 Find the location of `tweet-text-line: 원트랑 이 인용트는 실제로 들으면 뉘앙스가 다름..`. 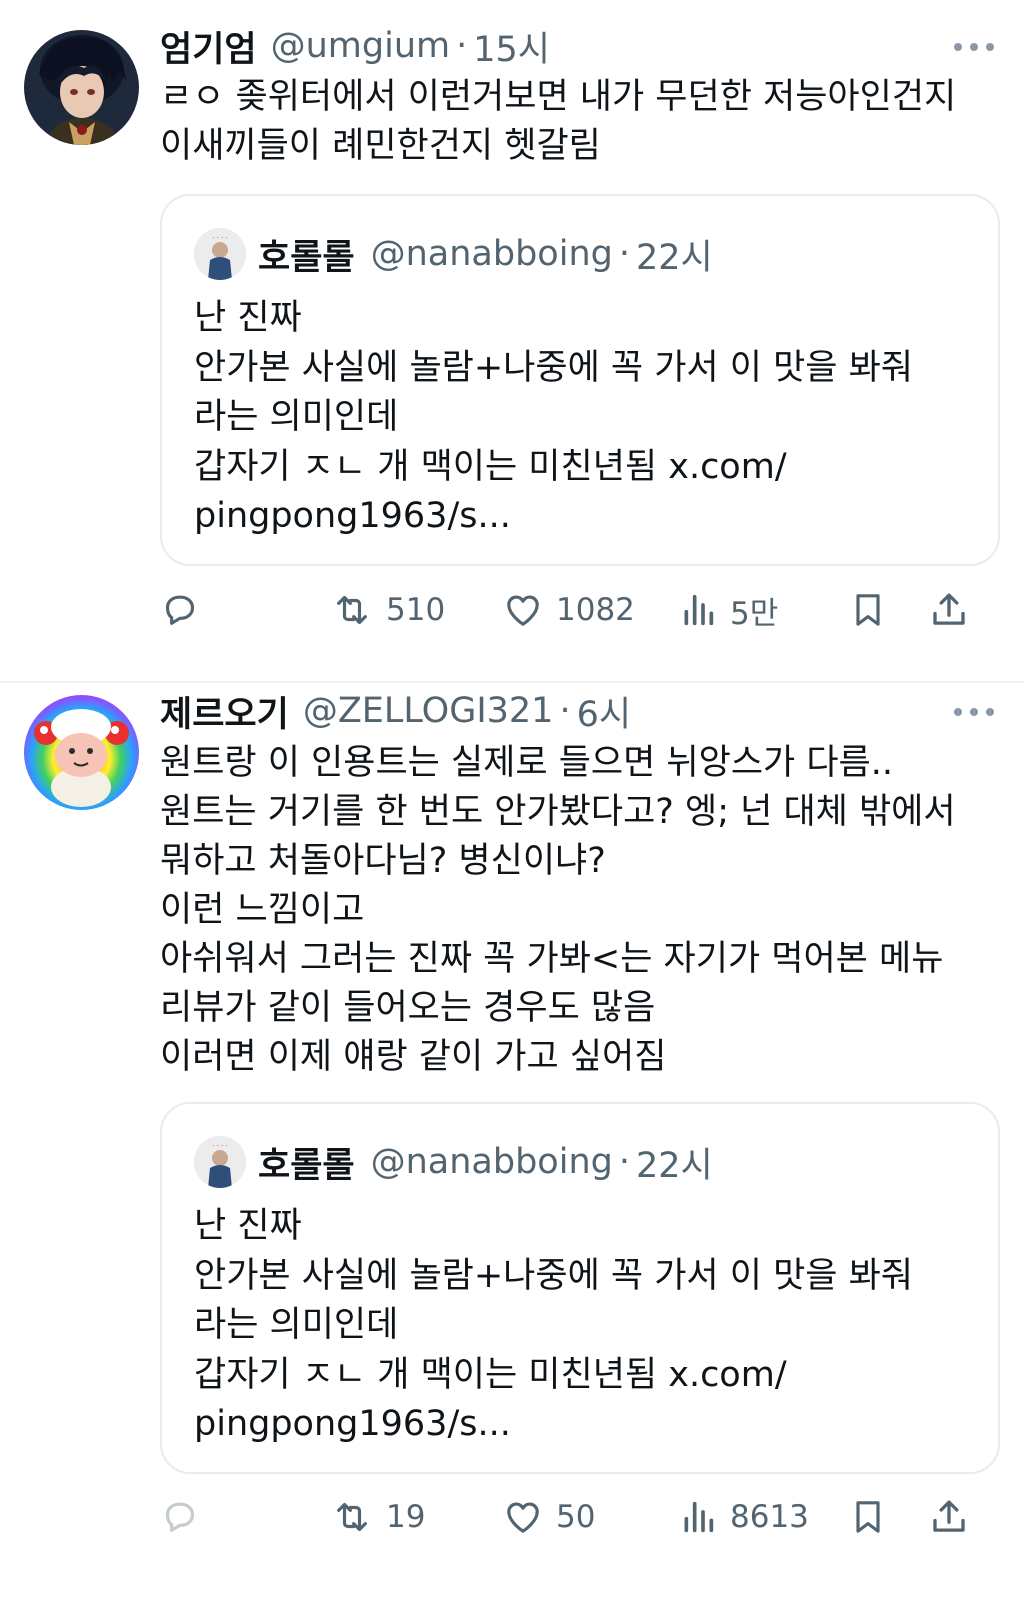

tweet-text-line: 원트랑 이 인용트는 실제로 들으면 뉘앙스가 다름.. is located at coordinates (527, 763).